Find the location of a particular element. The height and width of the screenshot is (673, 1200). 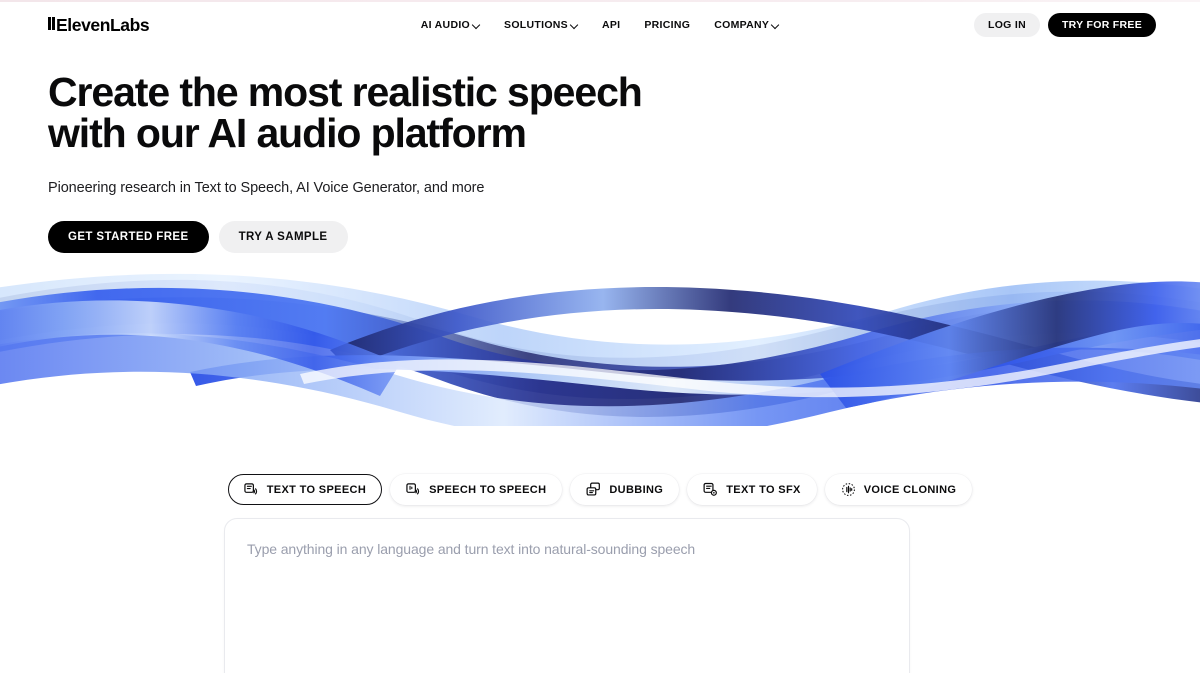

hero-title-line-1: Create the most realistic speech is located at coordinates (345, 92).